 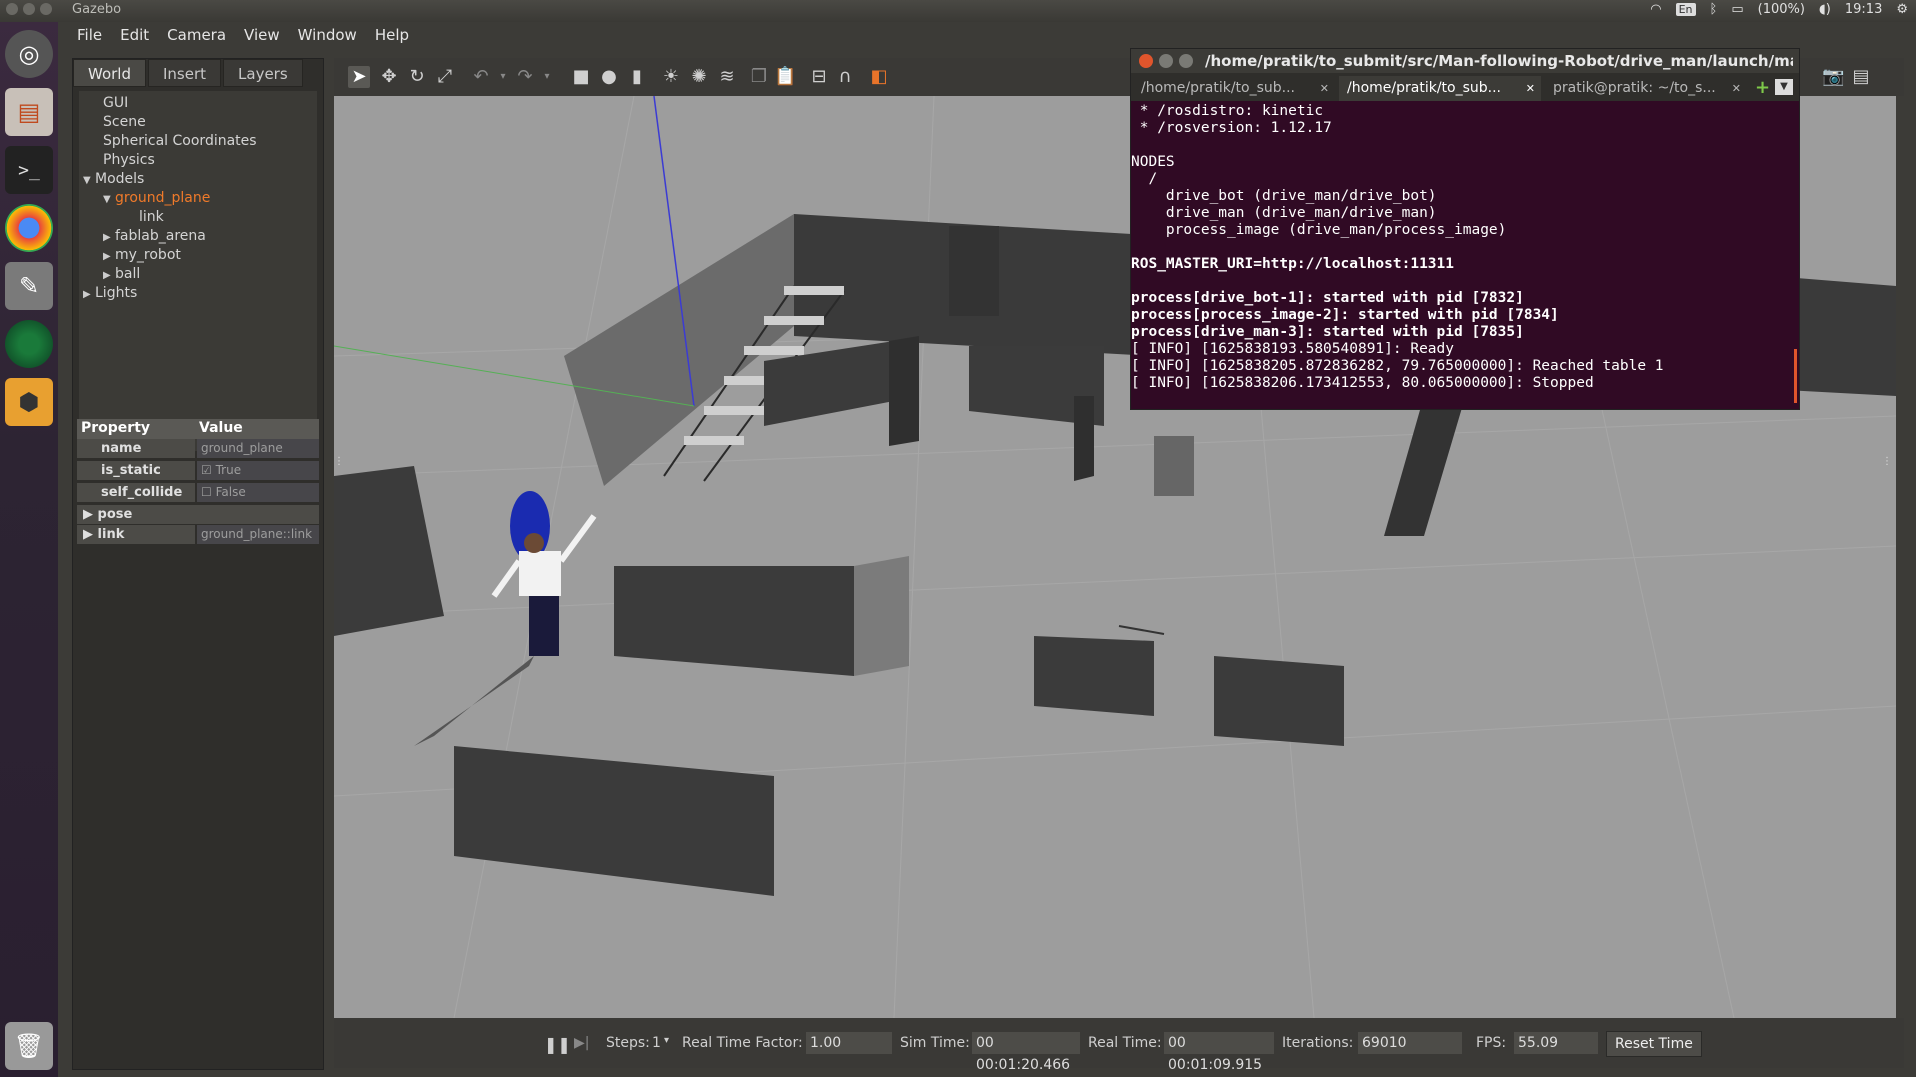 What do you see at coordinates (124, 122) in the screenshot?
I see `tree-item-scene: Scene` at bounding box center [124, 122].